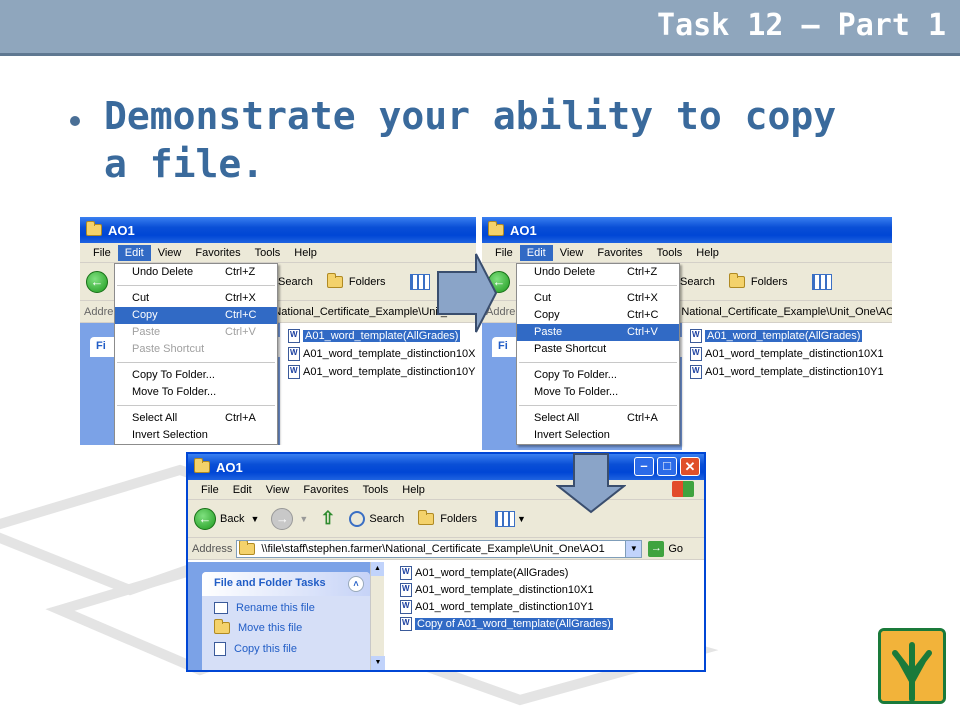 The image size is (960, 720). Describe the element at coordinates (683, 489) in the screenshot. I see `windows-logo-icon` at that location.